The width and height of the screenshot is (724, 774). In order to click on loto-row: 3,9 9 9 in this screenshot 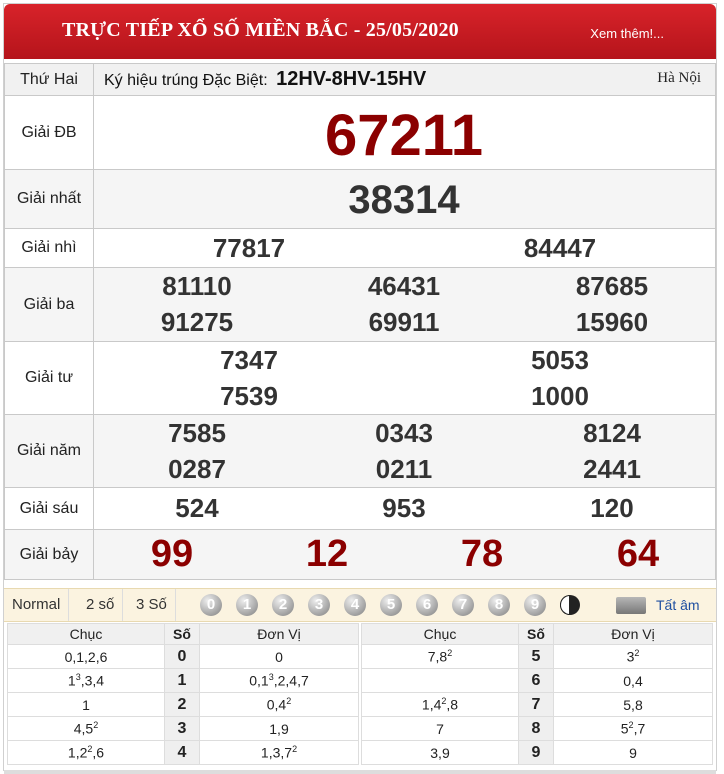, I will do `click(537, 752)`.